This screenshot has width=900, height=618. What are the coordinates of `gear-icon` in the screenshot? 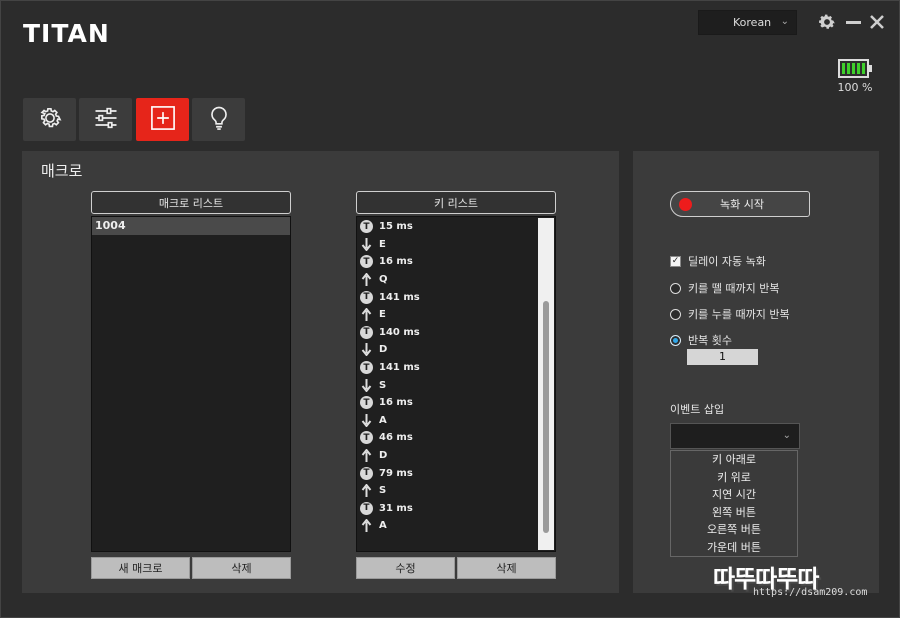 It's located at (50, 120).